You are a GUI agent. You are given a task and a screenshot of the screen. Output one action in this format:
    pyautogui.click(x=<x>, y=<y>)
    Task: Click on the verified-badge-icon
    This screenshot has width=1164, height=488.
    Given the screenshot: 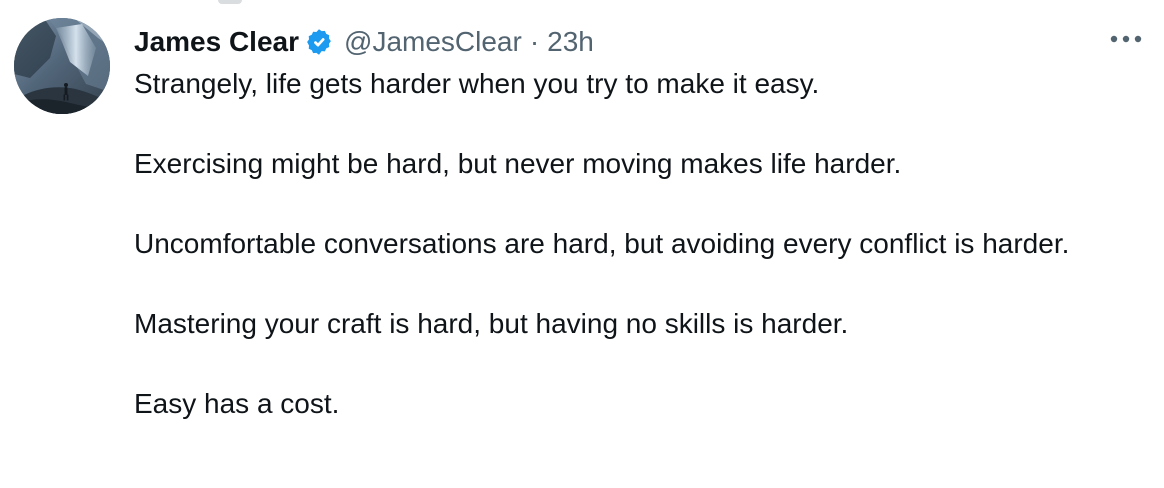 What is the action you would take?
    pyautogui.click(x=319, y=42)
    